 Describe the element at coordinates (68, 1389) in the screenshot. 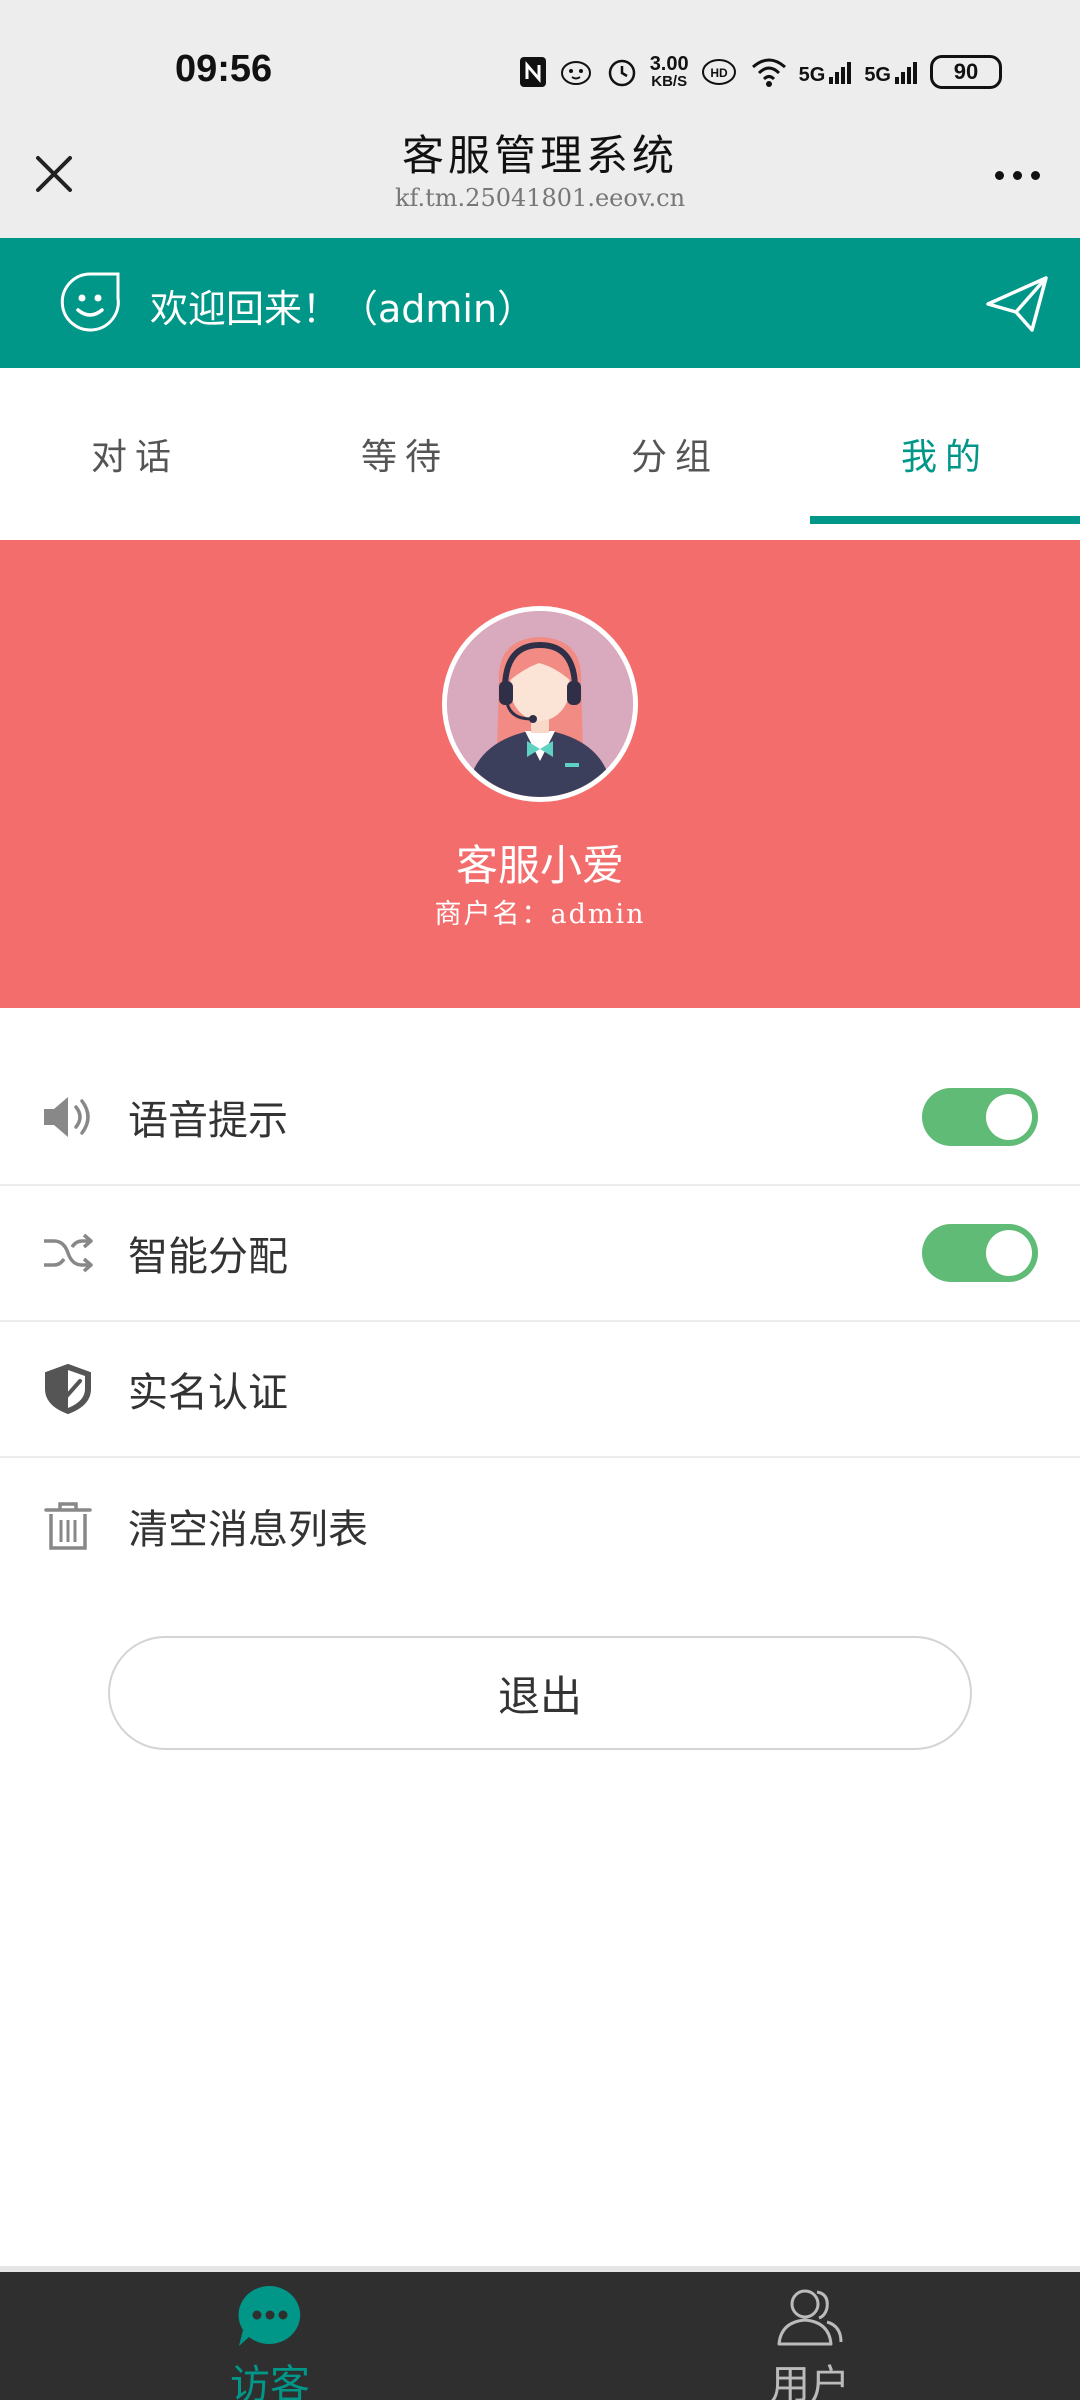

I see `shield-check-icon` at that location.